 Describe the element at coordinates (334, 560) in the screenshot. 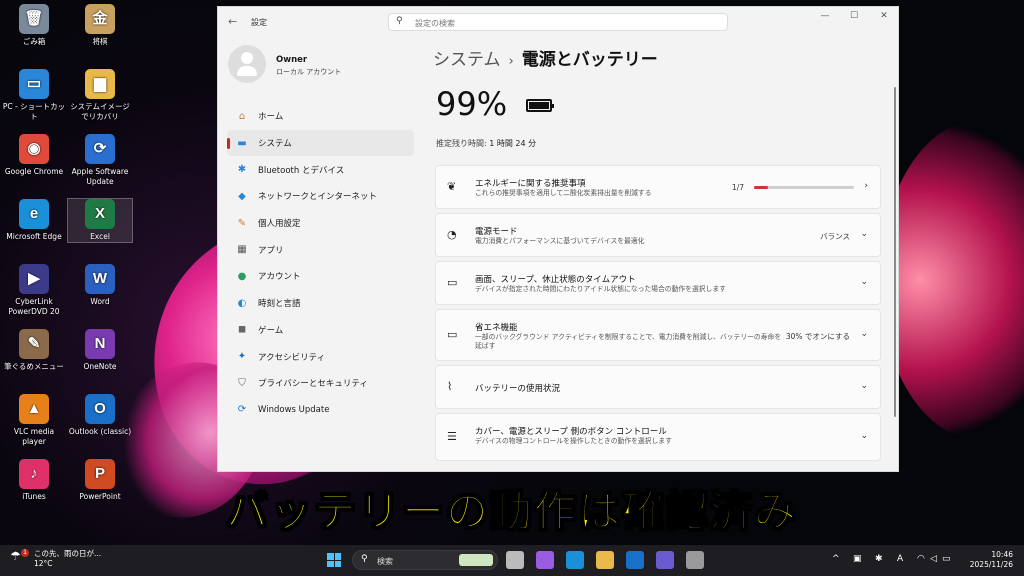

I see `start-button` at that location.